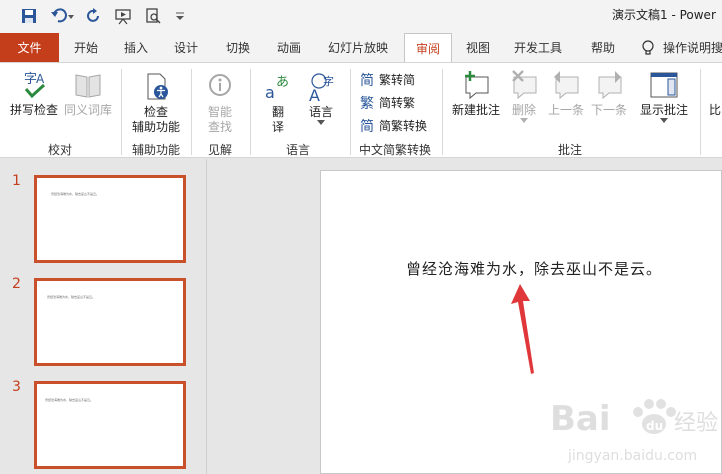 The width and height of the screenshot is (722, 474). I want to click on tab-design: 设计, so click(186, 47).